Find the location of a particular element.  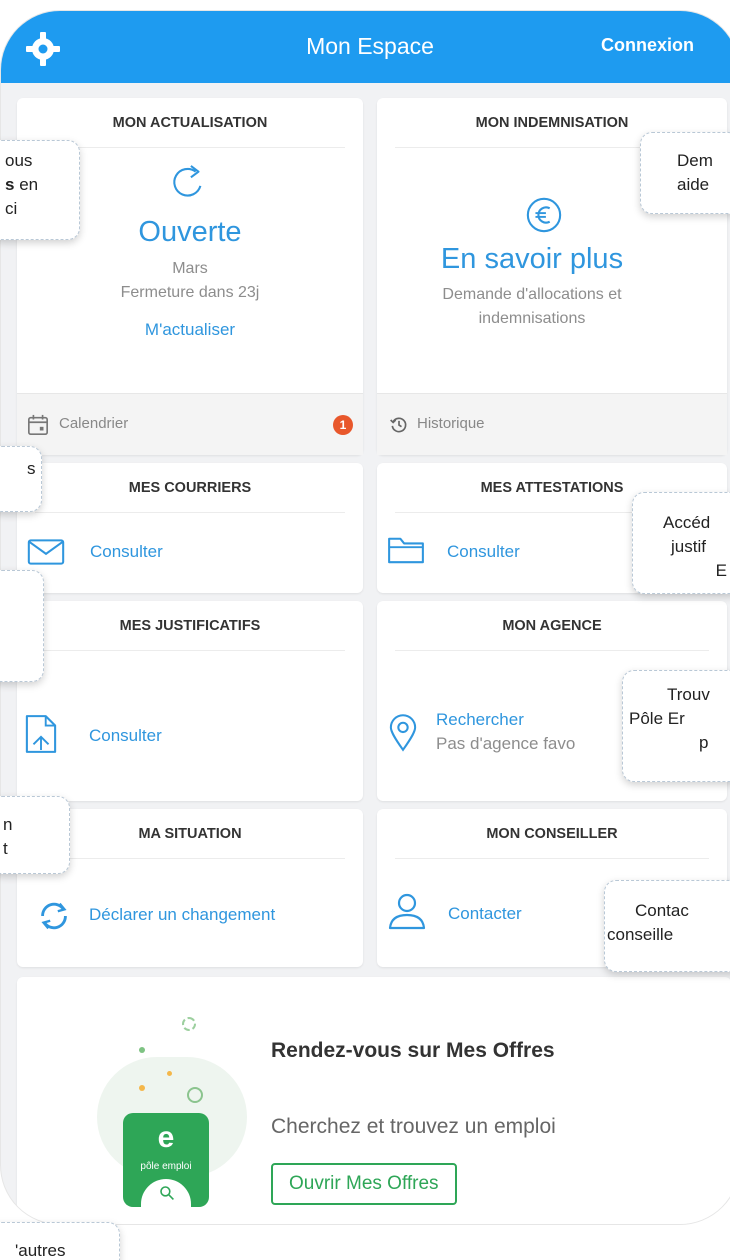

tooltip-text: aide is located at coordinates (693, 184).